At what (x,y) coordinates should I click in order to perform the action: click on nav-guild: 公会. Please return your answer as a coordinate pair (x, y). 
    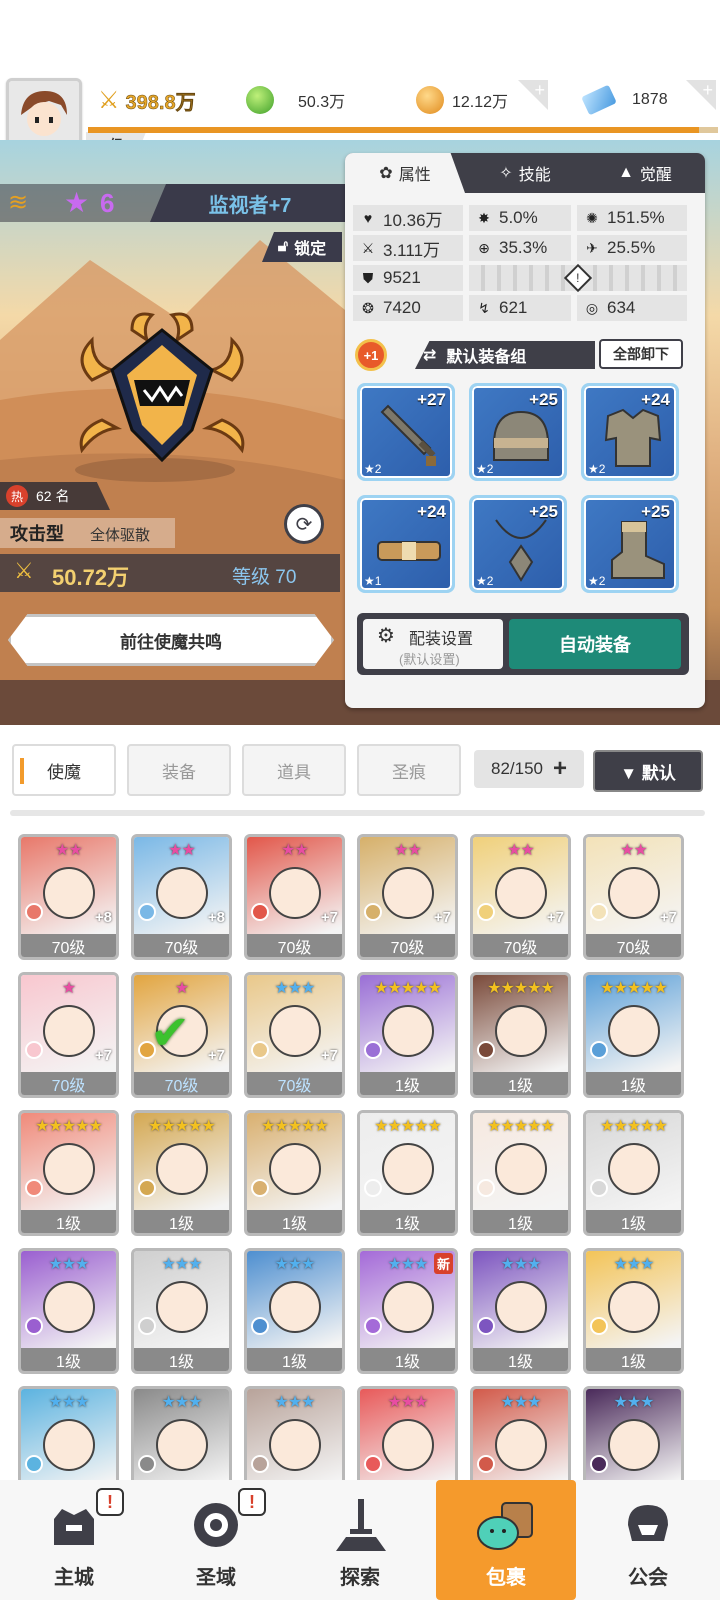
    Looking at the image, I should click on (648, 1540).